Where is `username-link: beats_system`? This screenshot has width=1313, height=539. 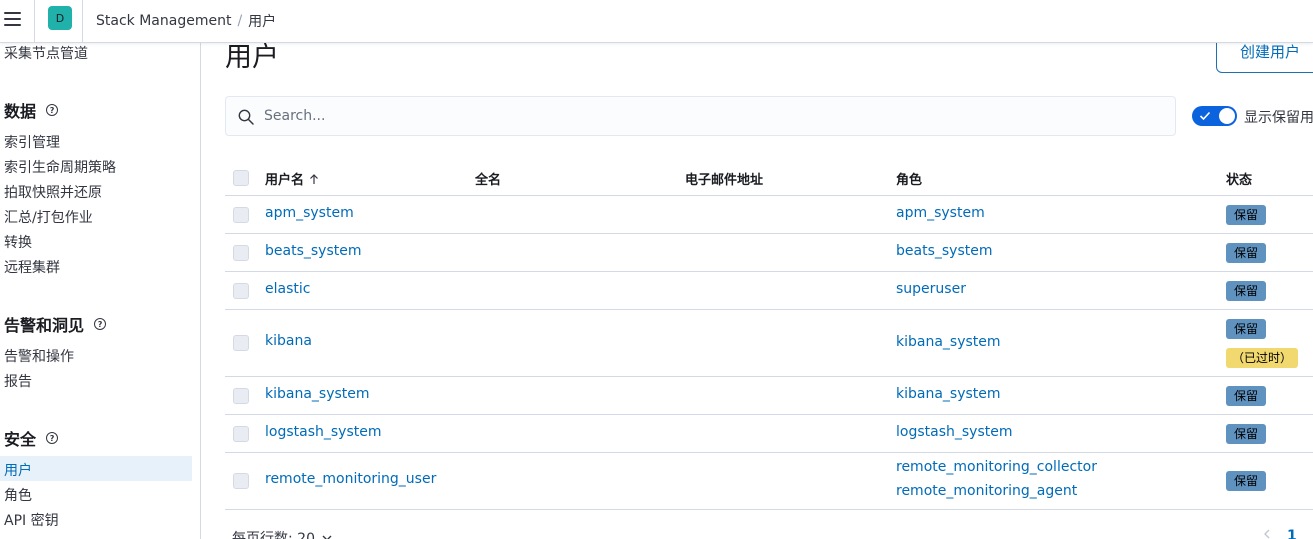
username-link: beats_system is located at coordinates (313, 251).